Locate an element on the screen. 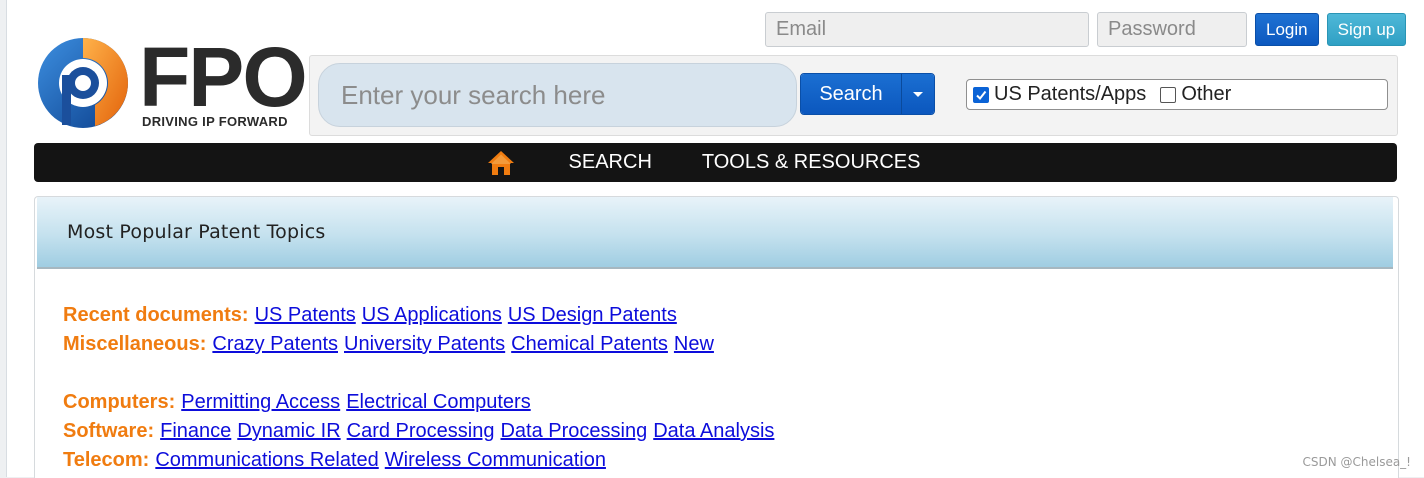  topic-link: US Patents is located at coordinates (305, 315).